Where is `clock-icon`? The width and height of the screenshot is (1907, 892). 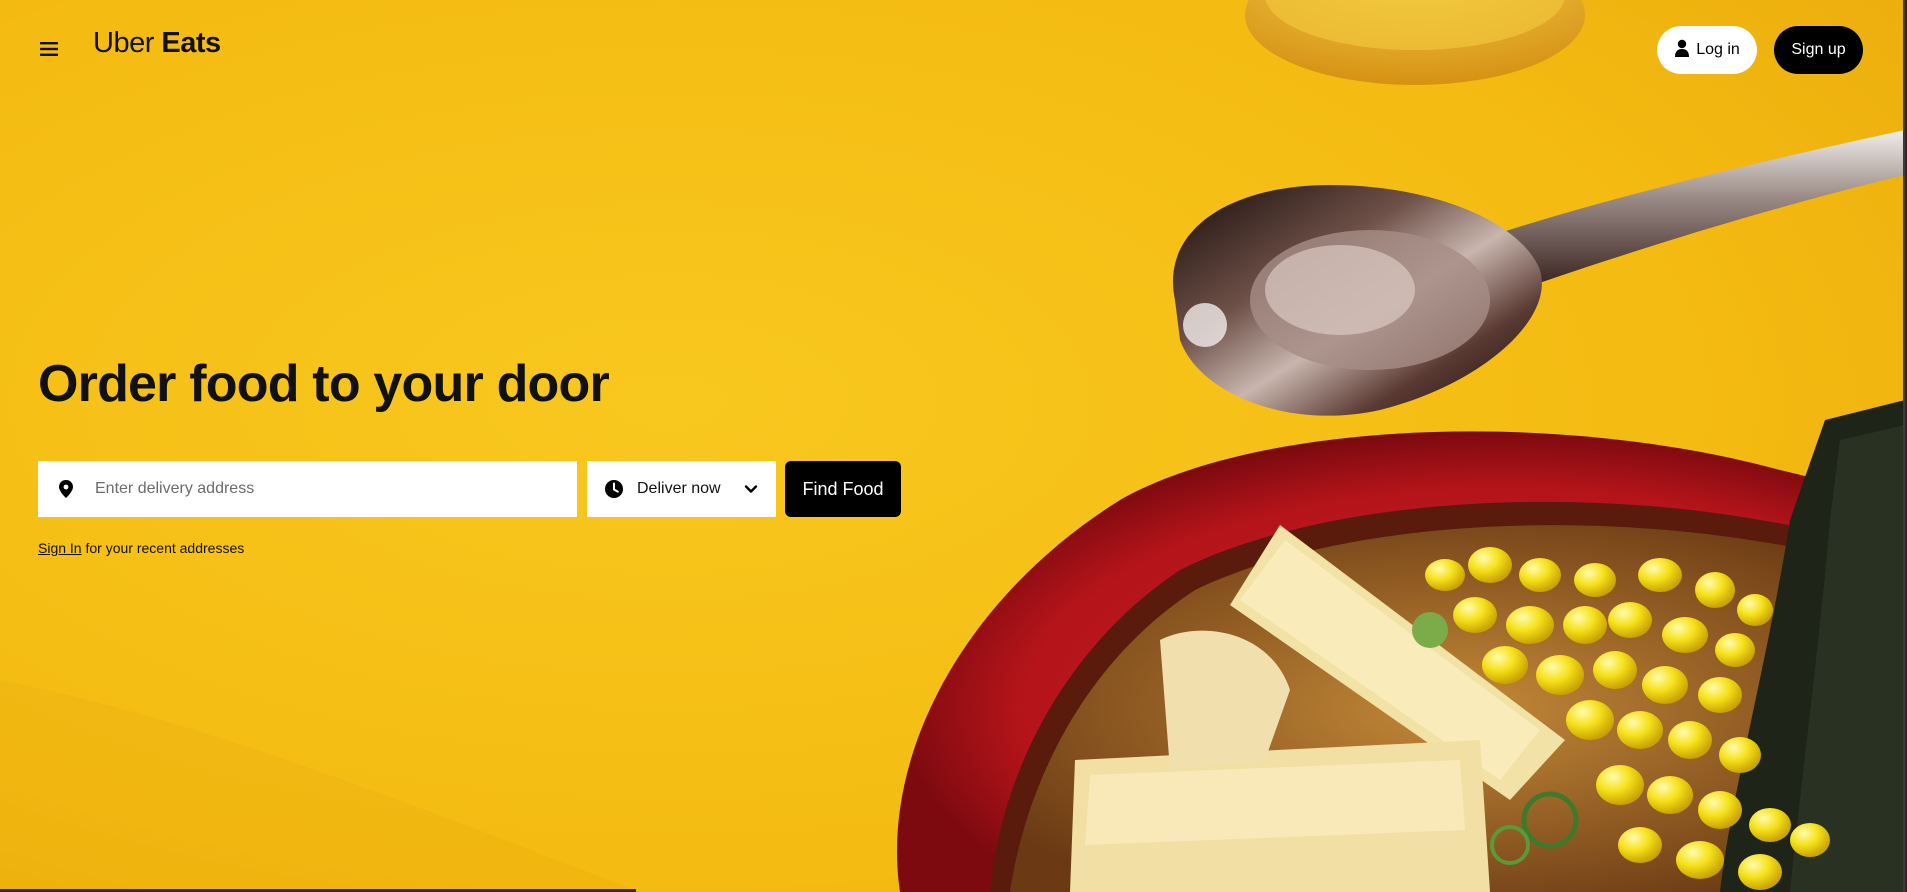
clock-icon is located at coordinates (614, 489).